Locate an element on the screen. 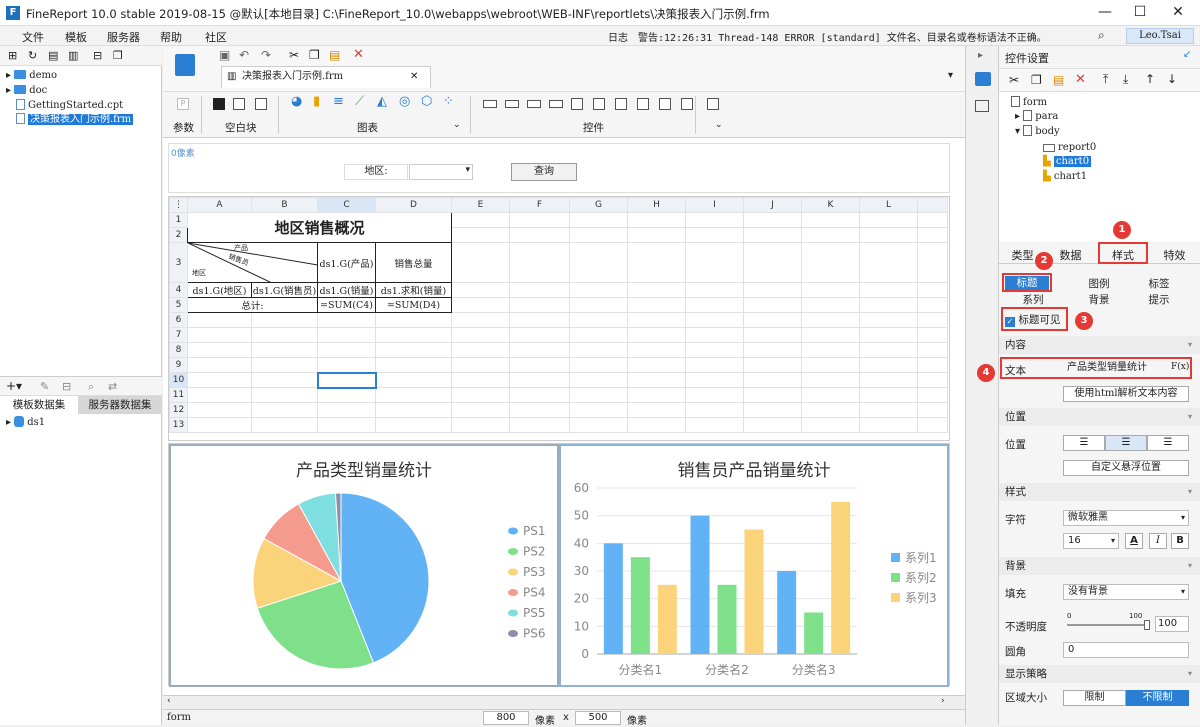  pin-icon: ↙ is located at coordinates (1187, 54).